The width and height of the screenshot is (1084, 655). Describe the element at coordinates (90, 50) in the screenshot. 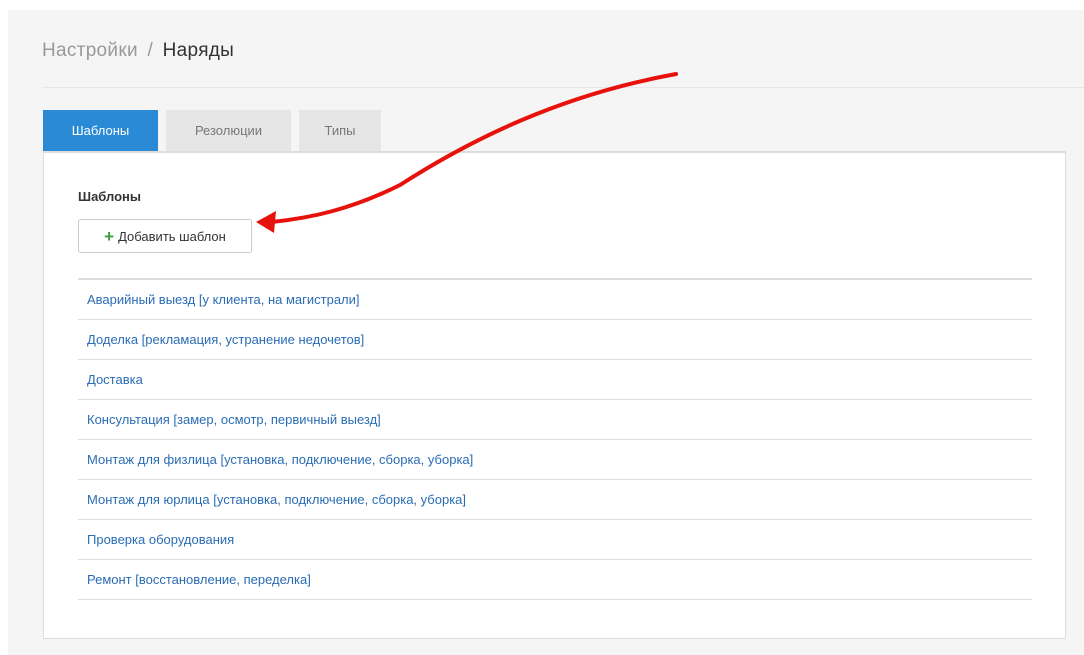

I see `breadcrumb-parent: Настройки` at that location.